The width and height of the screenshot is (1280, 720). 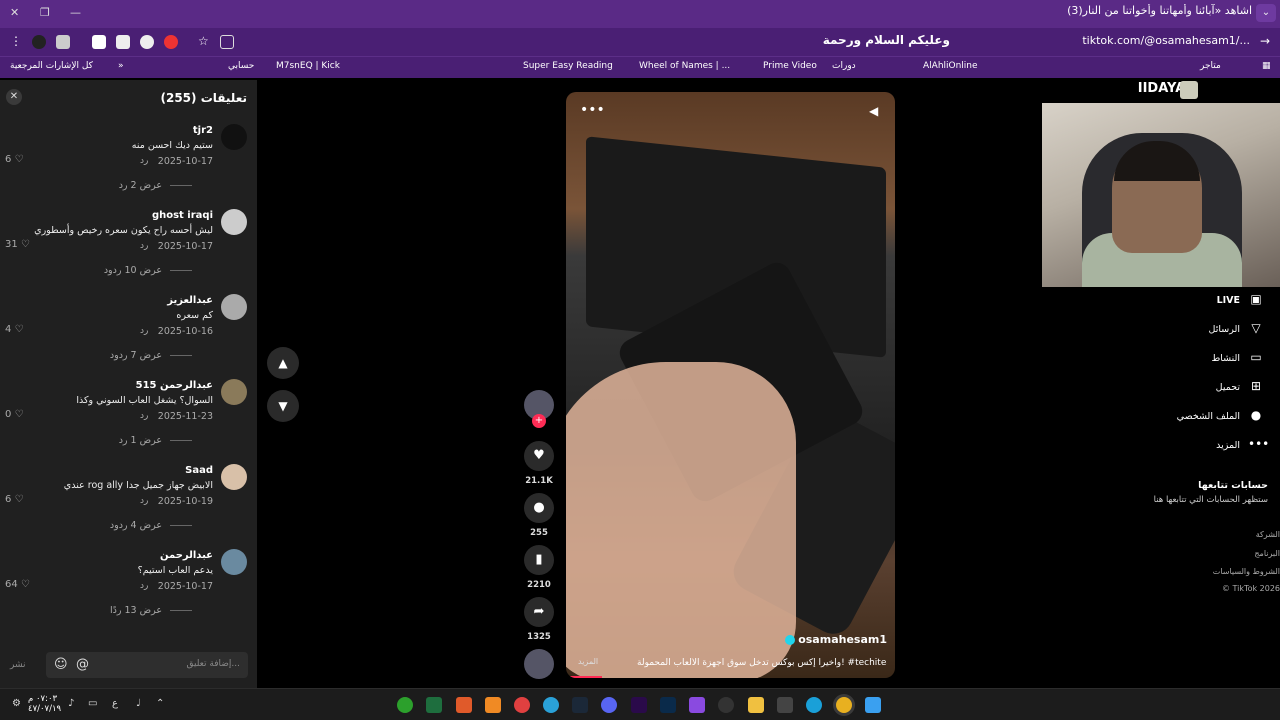 I want to click on premiere-icon, so click(x=639, y=705).